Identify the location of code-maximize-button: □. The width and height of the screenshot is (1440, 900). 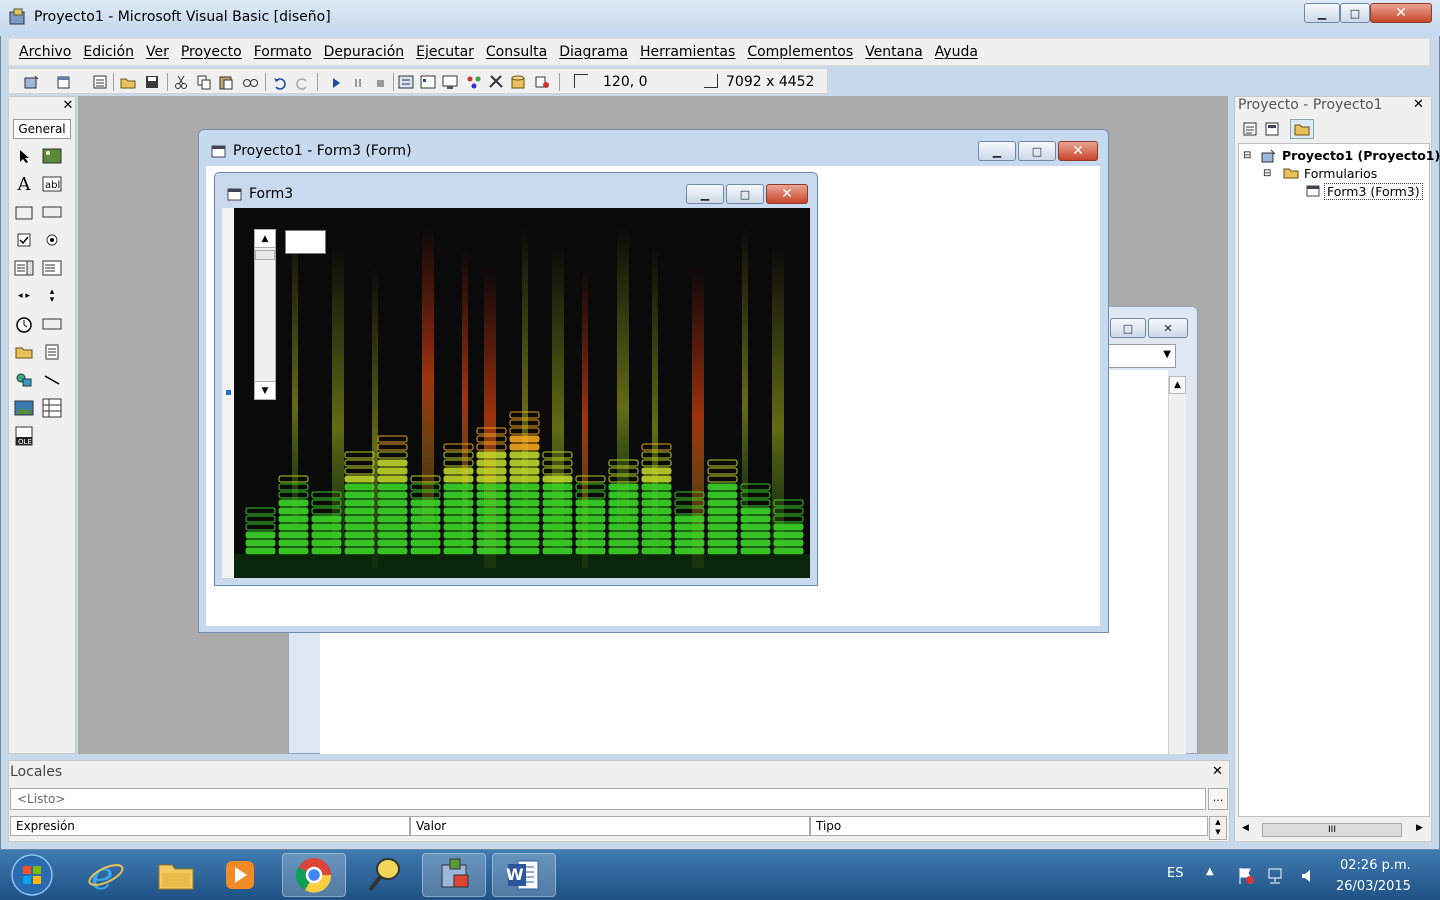
(1128, 328).